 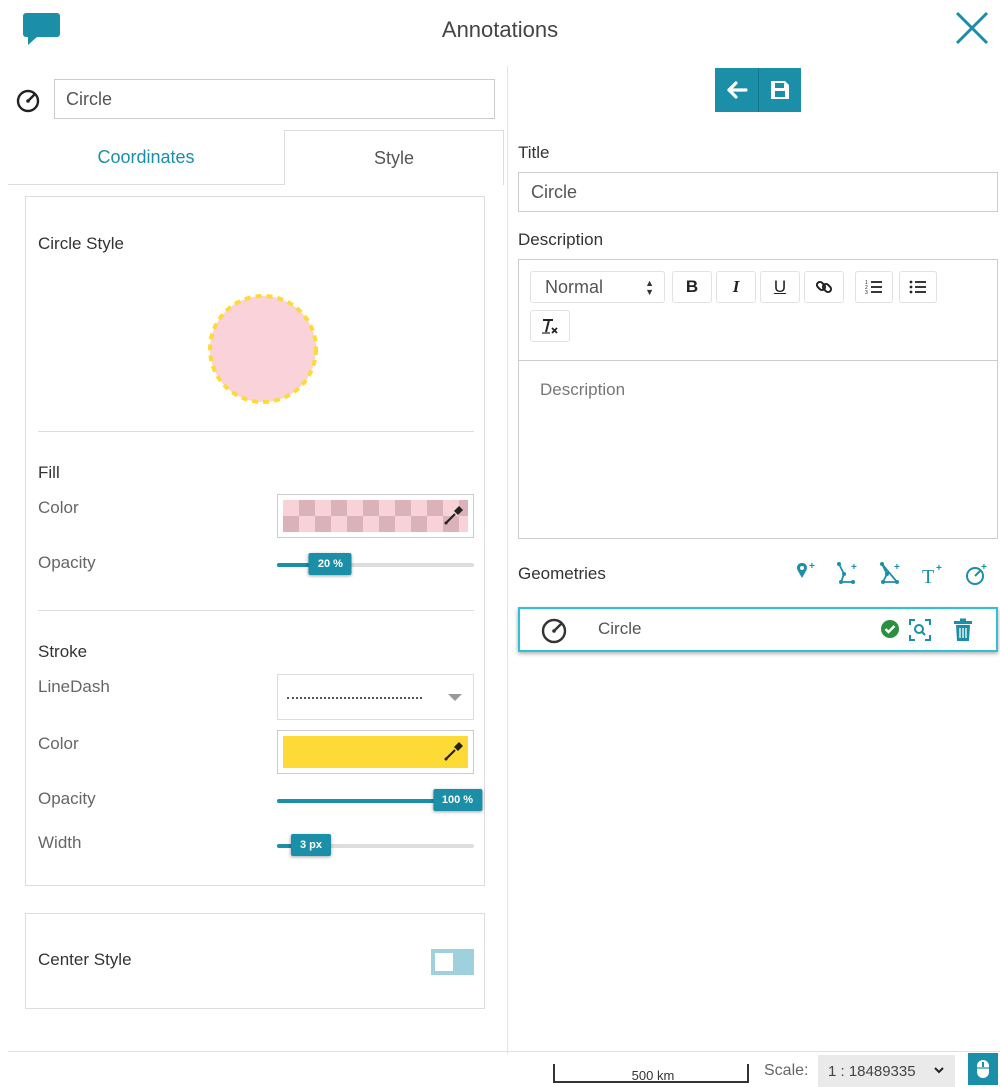 What do you see at coordinates (274, 99) in the screenshot?
I see `annotation-name-input` at bounding box center [274, 99].